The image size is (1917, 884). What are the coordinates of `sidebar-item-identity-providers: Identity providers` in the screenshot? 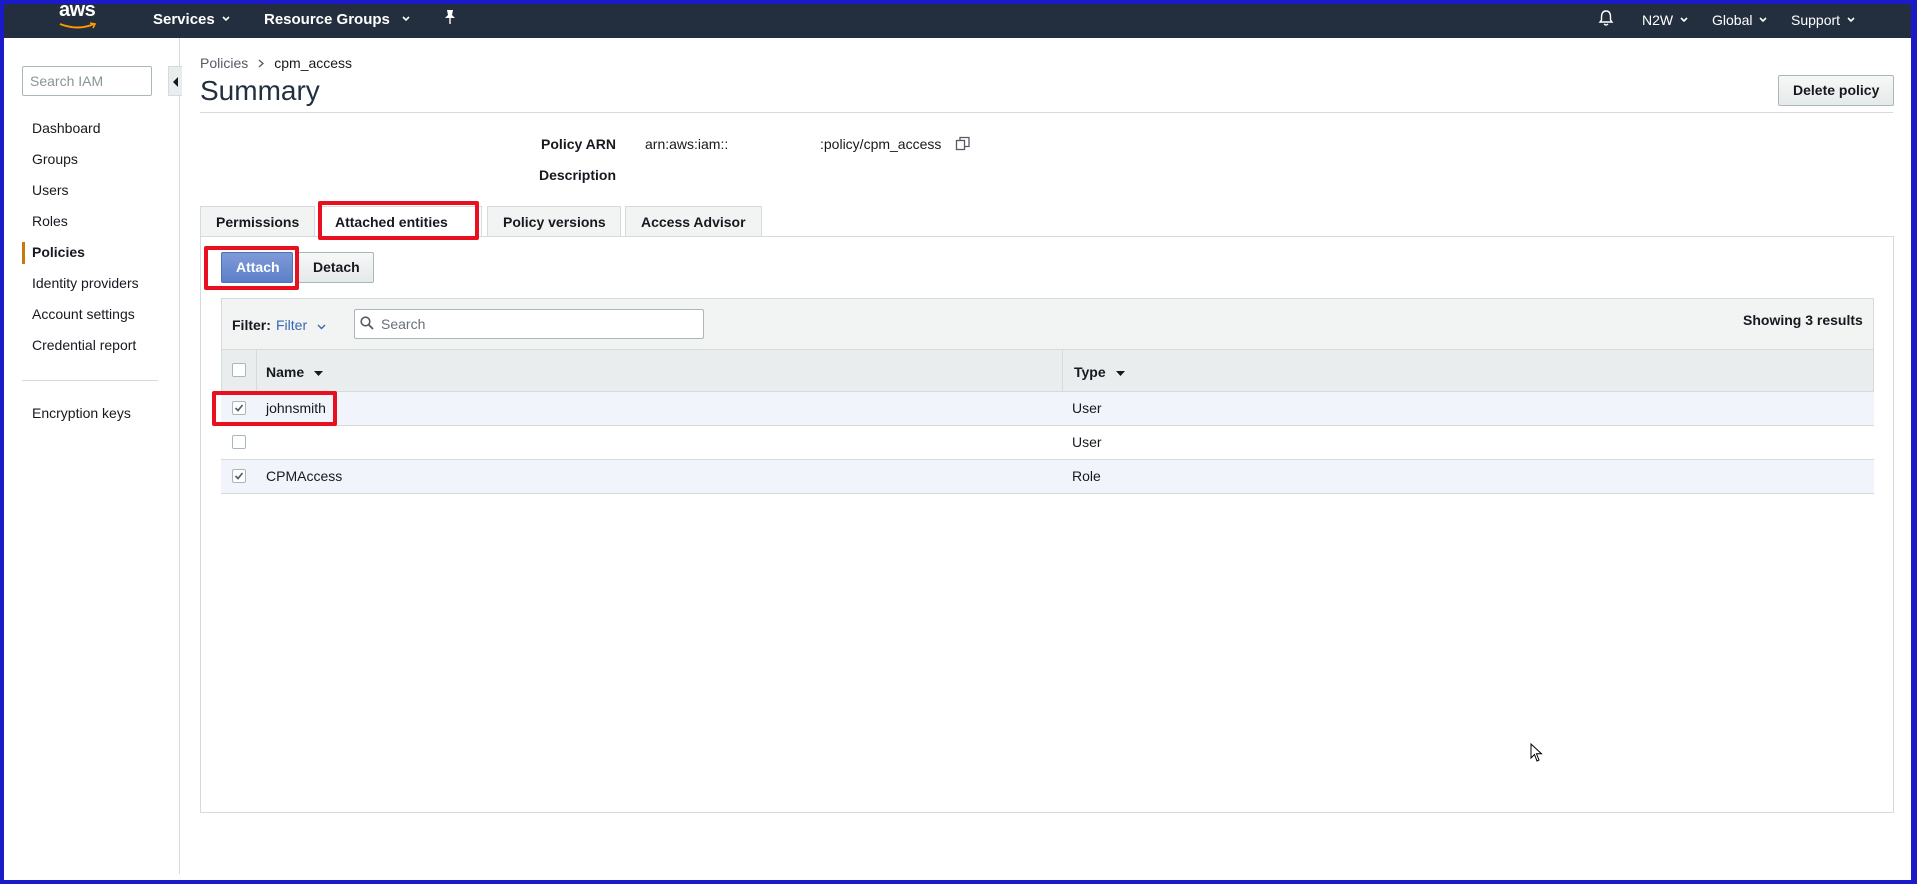 It's located at (85, 283).